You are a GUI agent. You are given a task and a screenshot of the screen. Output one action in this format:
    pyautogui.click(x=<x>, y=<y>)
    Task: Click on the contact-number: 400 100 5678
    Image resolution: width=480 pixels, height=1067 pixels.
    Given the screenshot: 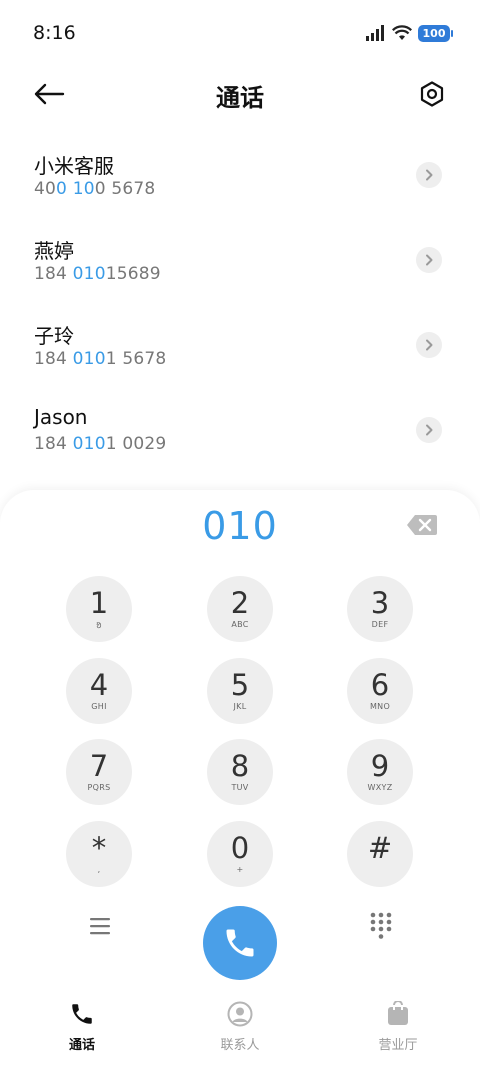 What is the action you would take?
    pyautogui.click(x=94, y=189)
    